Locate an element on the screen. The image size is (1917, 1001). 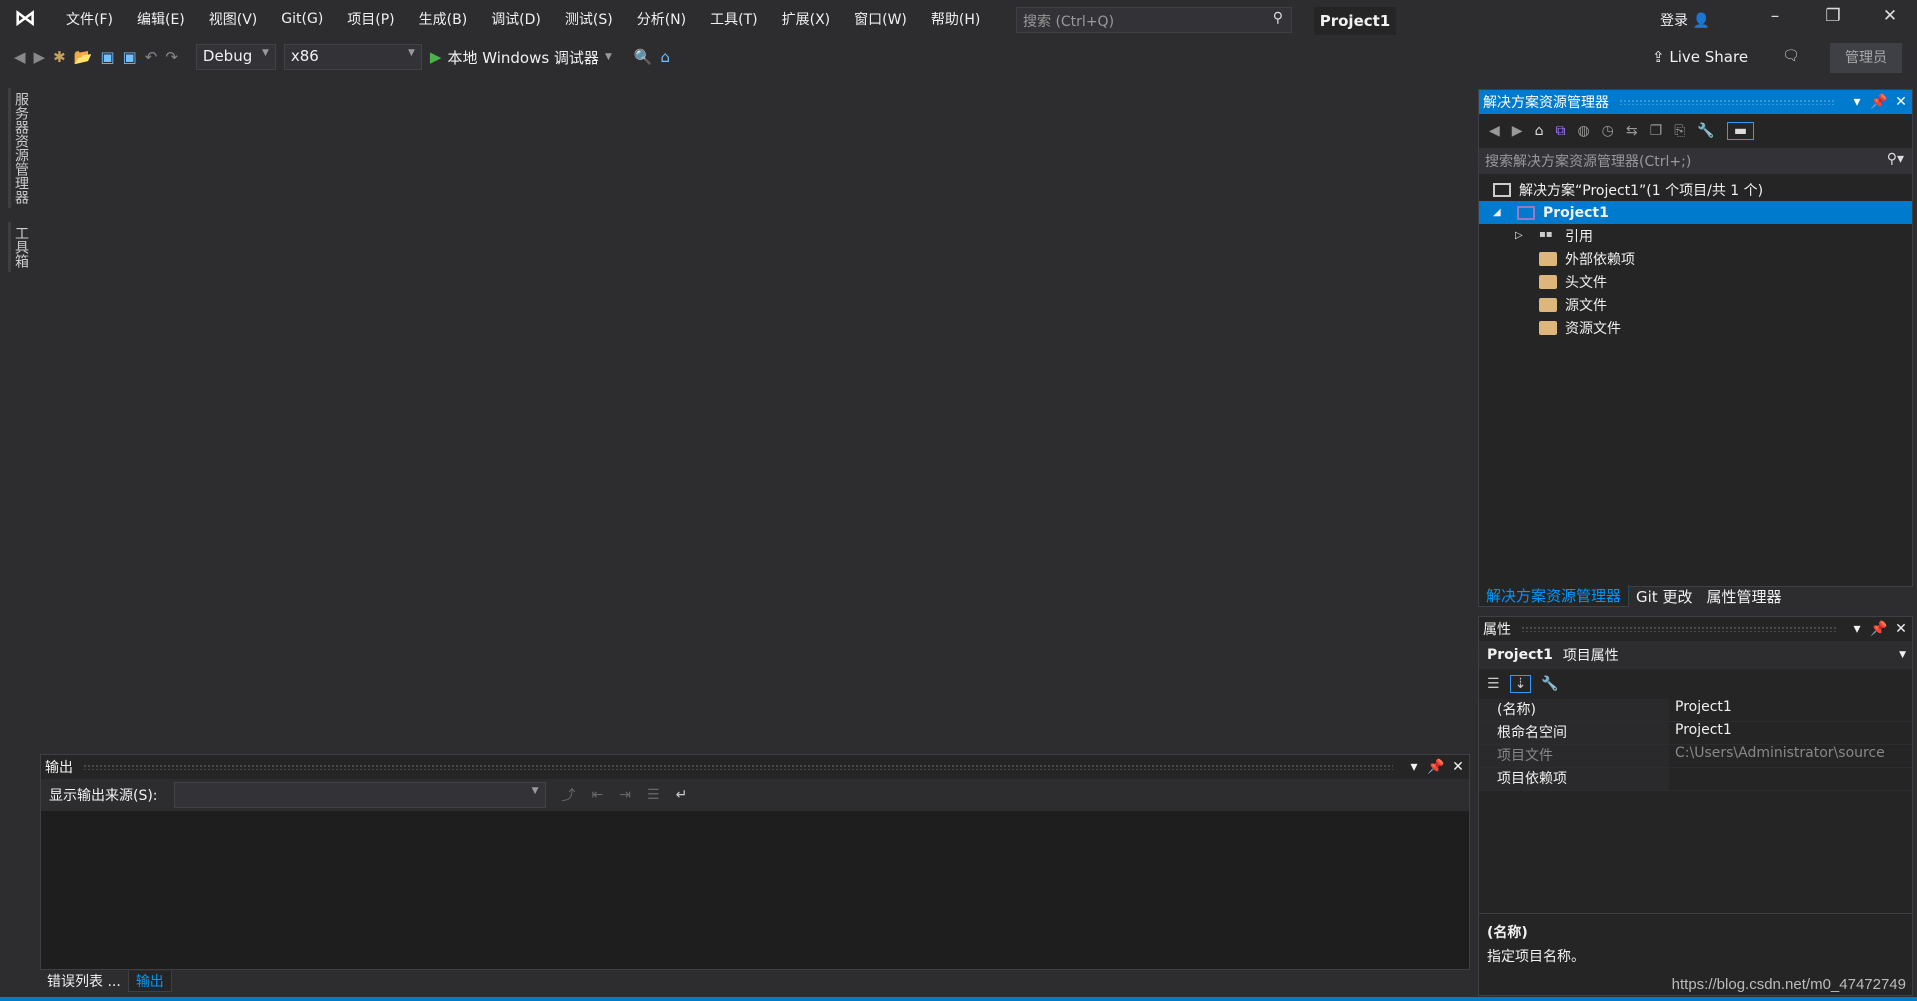
tab-git-changes: Git 更改 is located at coordinates (1664, 596).